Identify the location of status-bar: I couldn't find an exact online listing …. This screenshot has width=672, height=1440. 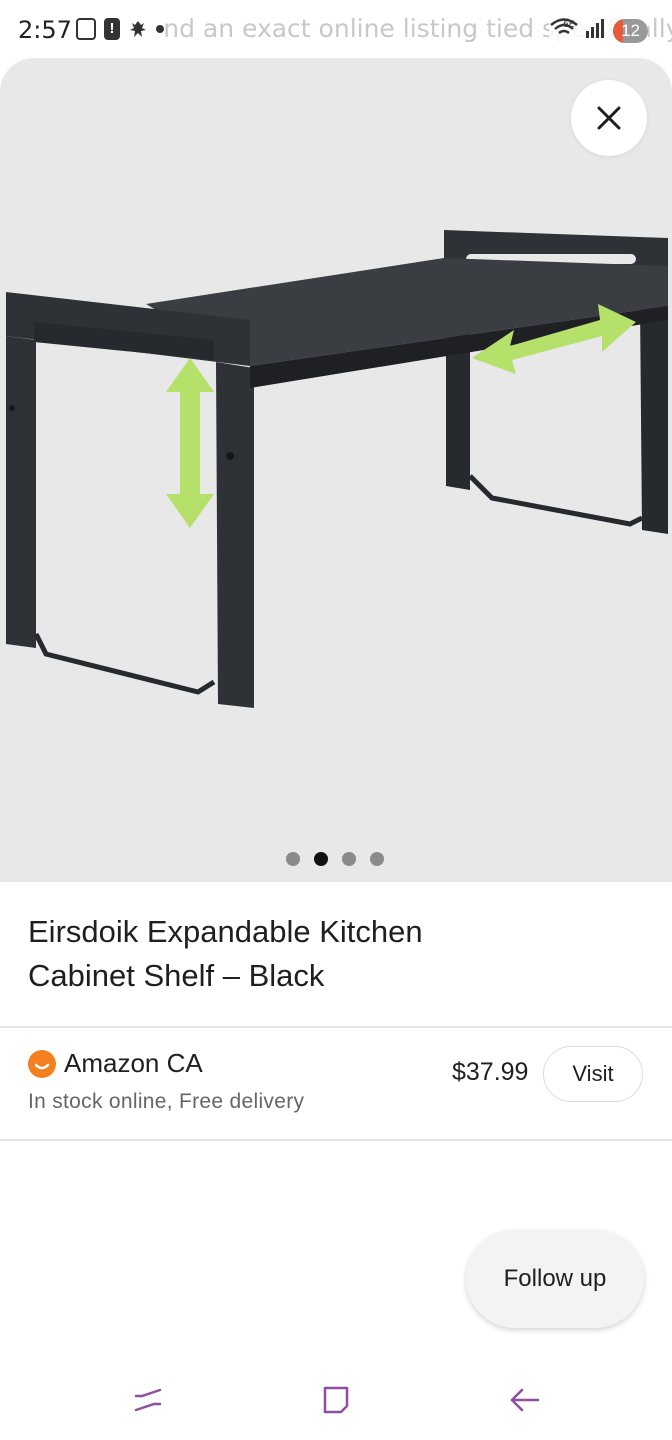
(336, 31).